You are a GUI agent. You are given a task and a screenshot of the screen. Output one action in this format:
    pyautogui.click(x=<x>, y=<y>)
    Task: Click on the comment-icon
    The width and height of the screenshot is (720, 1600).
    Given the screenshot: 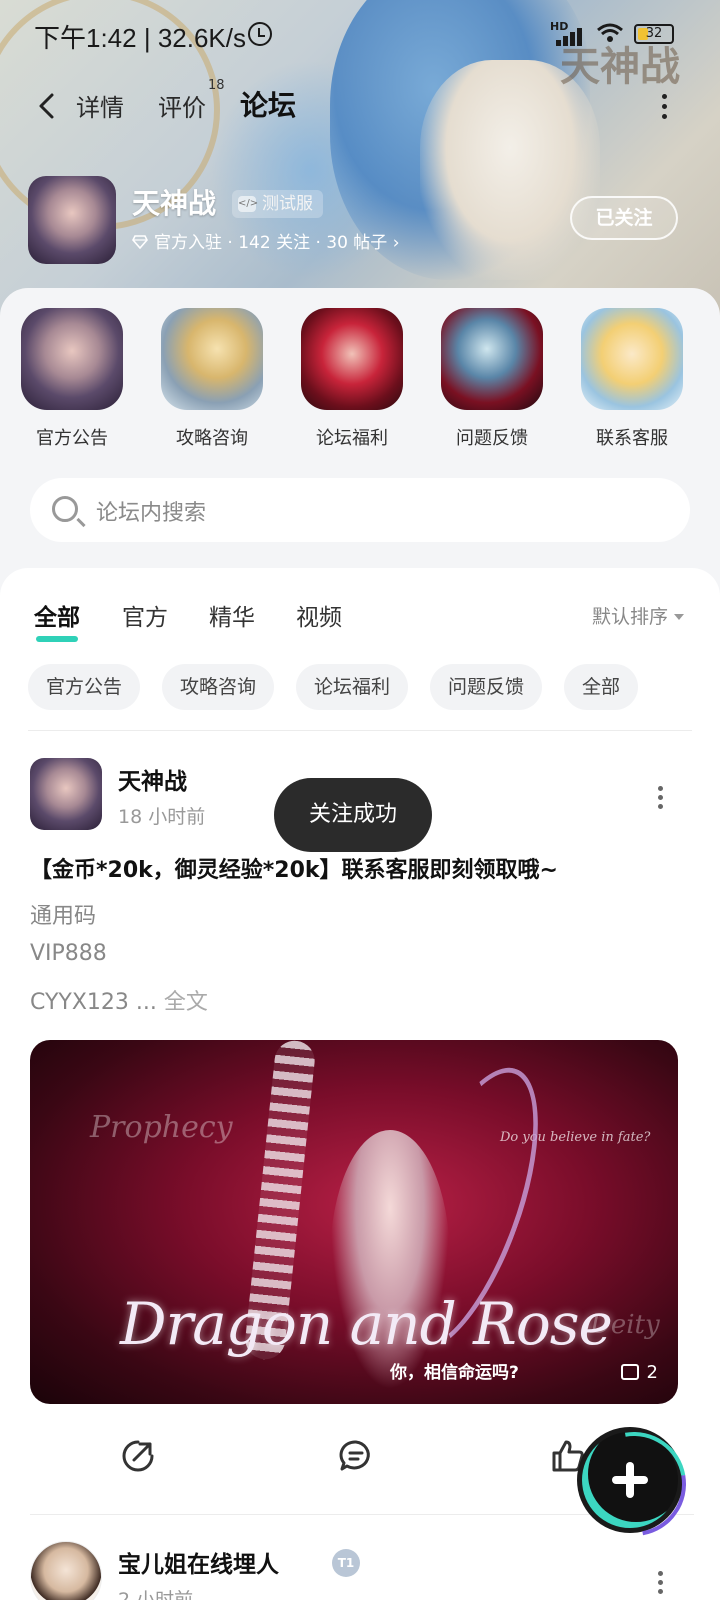 What is the action you would take?
    pyautogui.click(x=354, y=1455)
    